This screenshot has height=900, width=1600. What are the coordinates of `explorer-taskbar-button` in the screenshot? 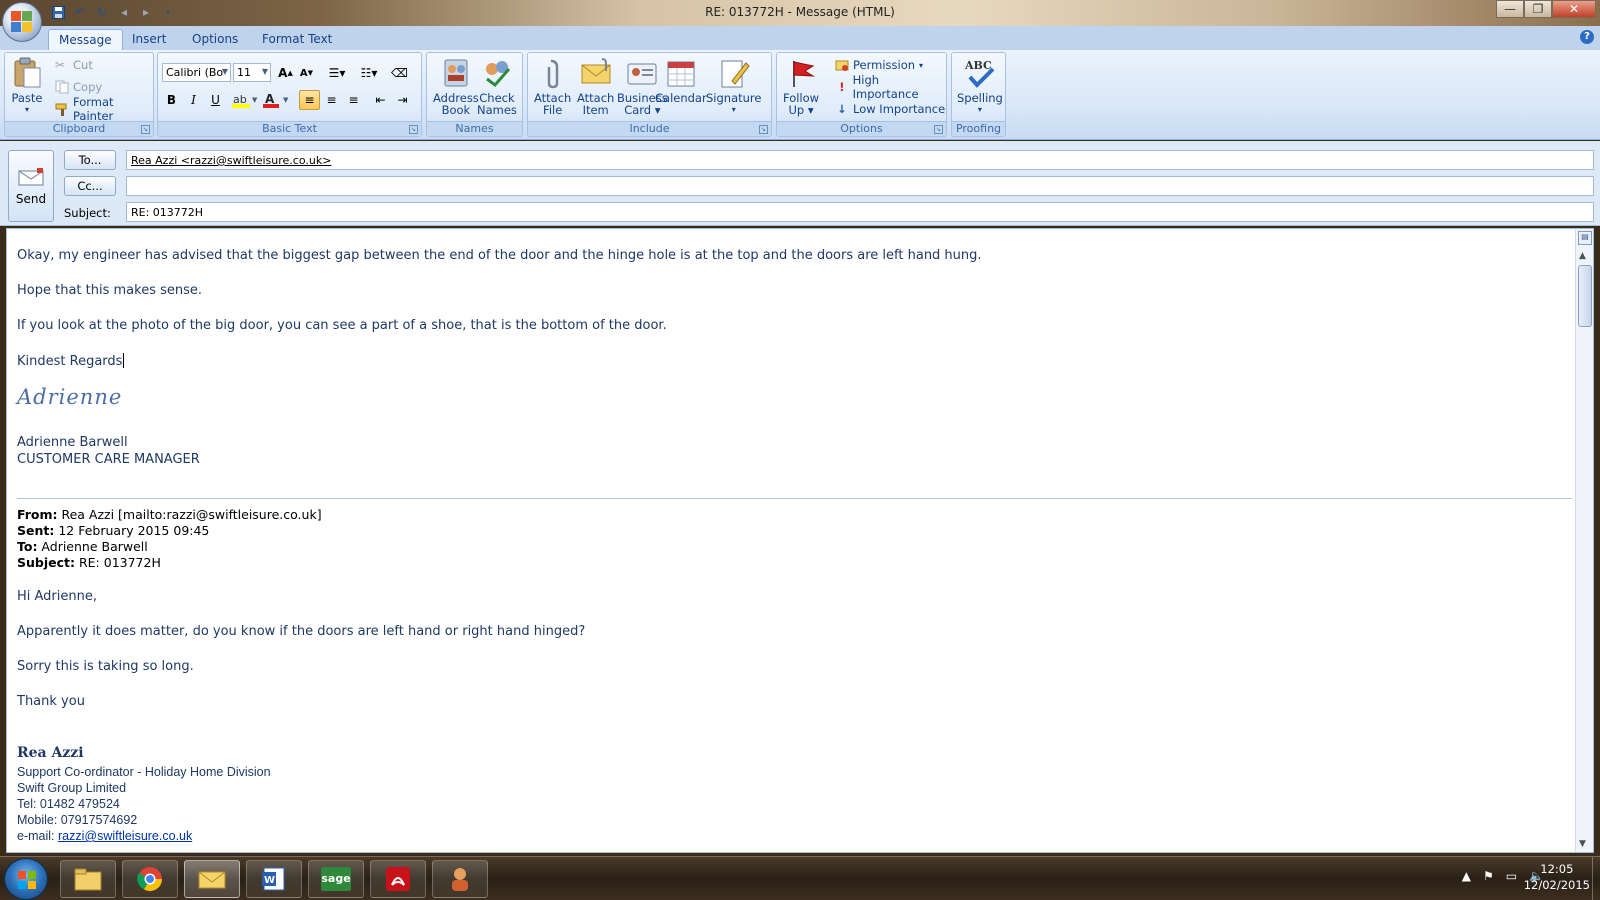 It's located at (88, 879).